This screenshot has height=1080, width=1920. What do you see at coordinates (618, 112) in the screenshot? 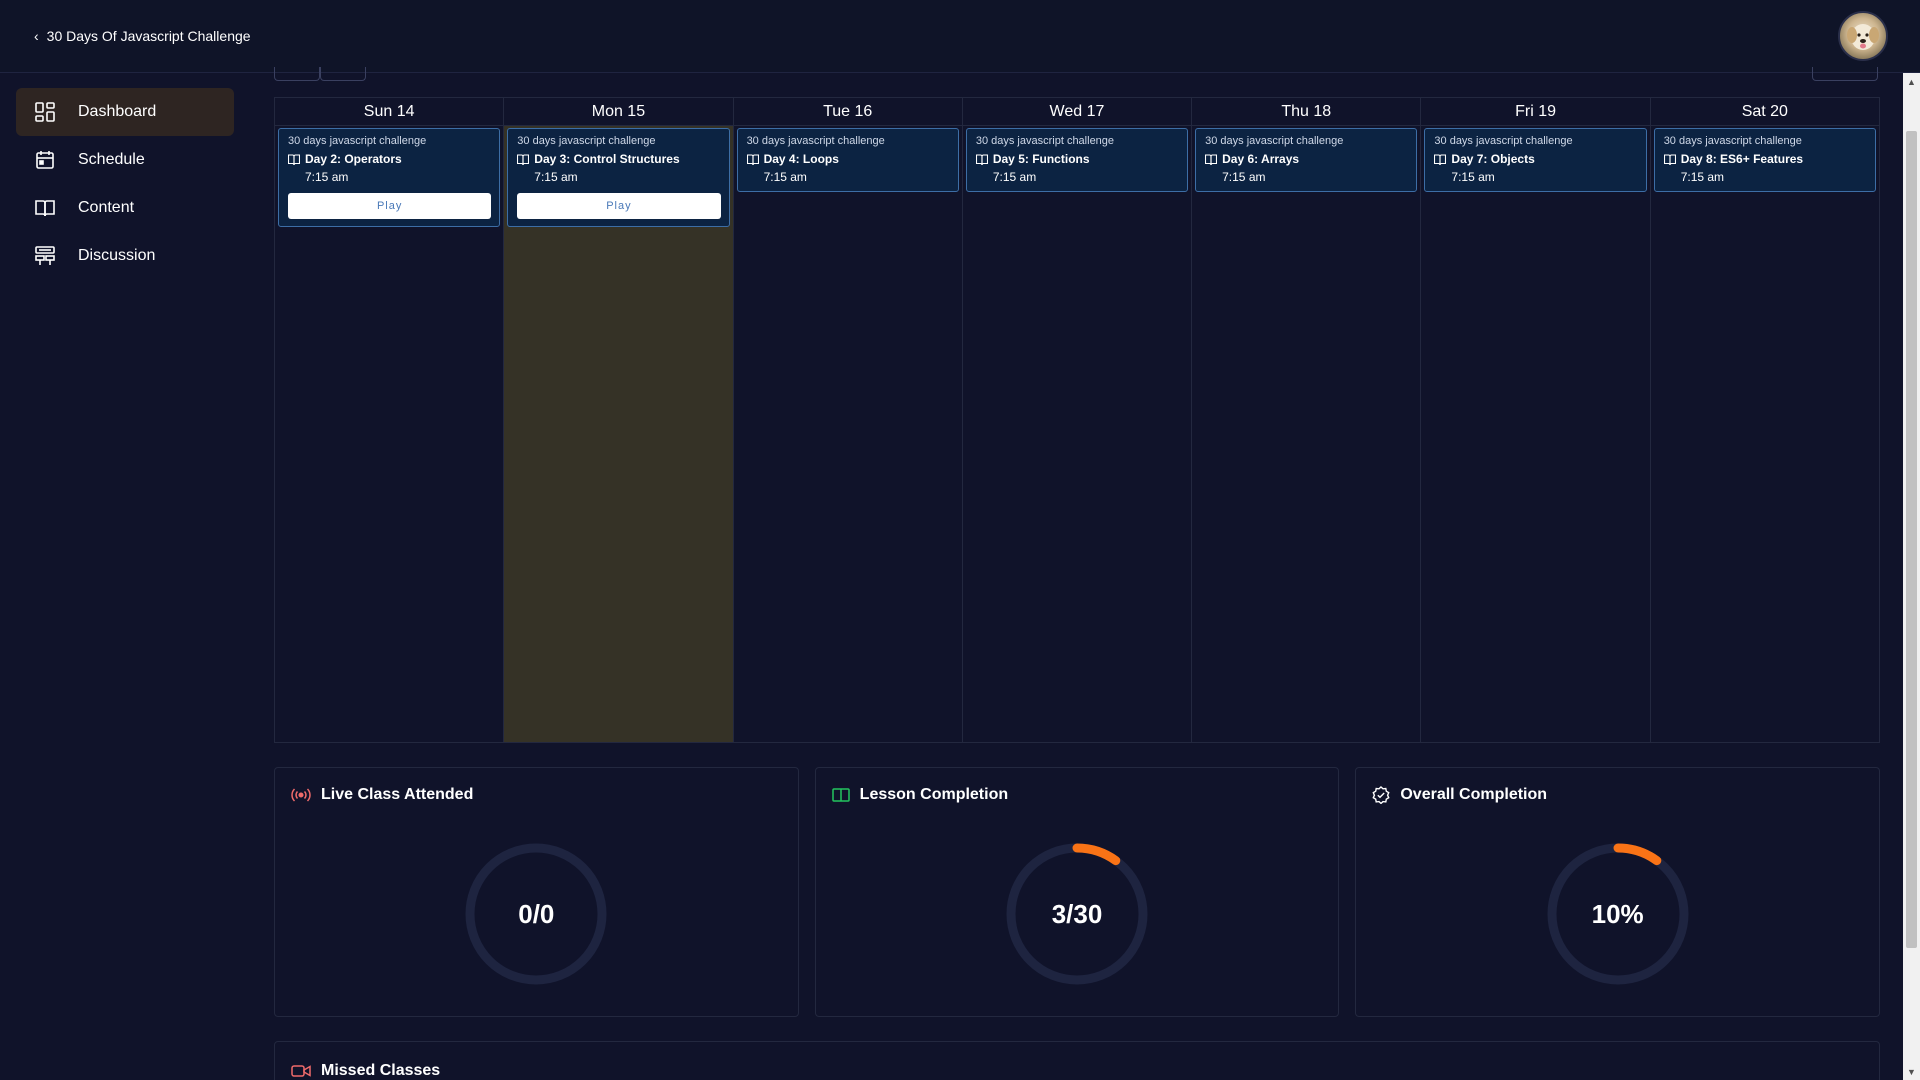
I see `day-header: Mon 15` at bounding box center [618, 112].